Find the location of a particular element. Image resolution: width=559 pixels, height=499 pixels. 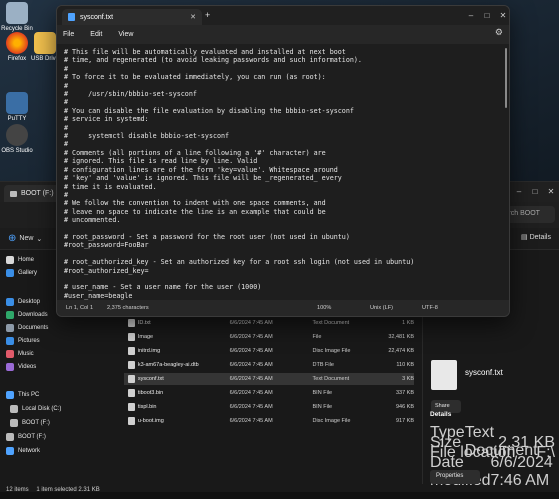

nav-item-downloads: Downloads is located at coordinates (27, 315).